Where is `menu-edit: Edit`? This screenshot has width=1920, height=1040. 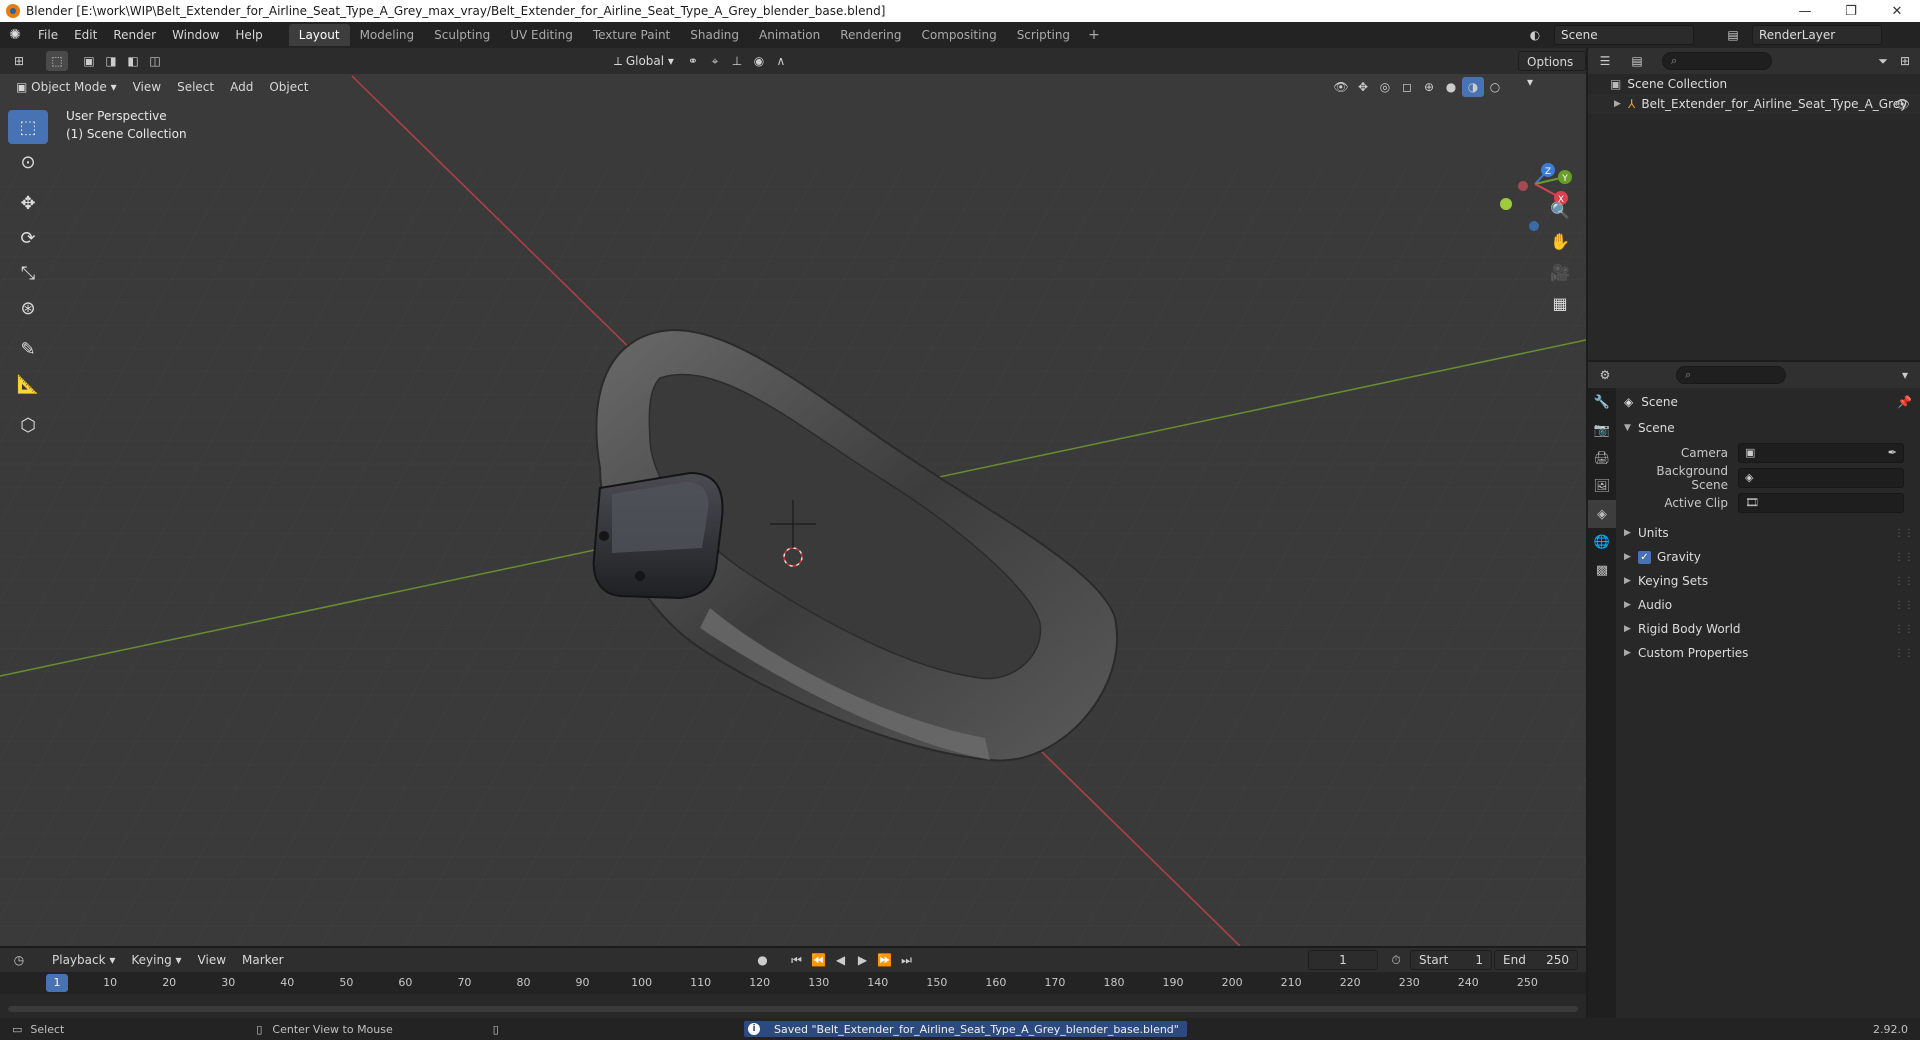 menu-edit: Edit is located at coordinates (85, 35).